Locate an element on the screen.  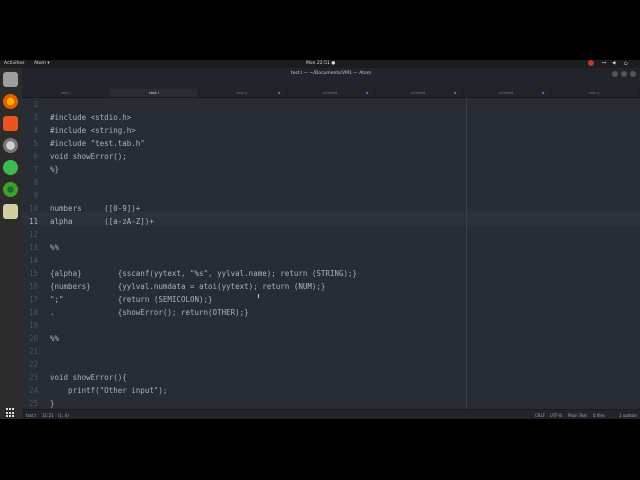
line-number: 9 is located at coordinates (30, 195).